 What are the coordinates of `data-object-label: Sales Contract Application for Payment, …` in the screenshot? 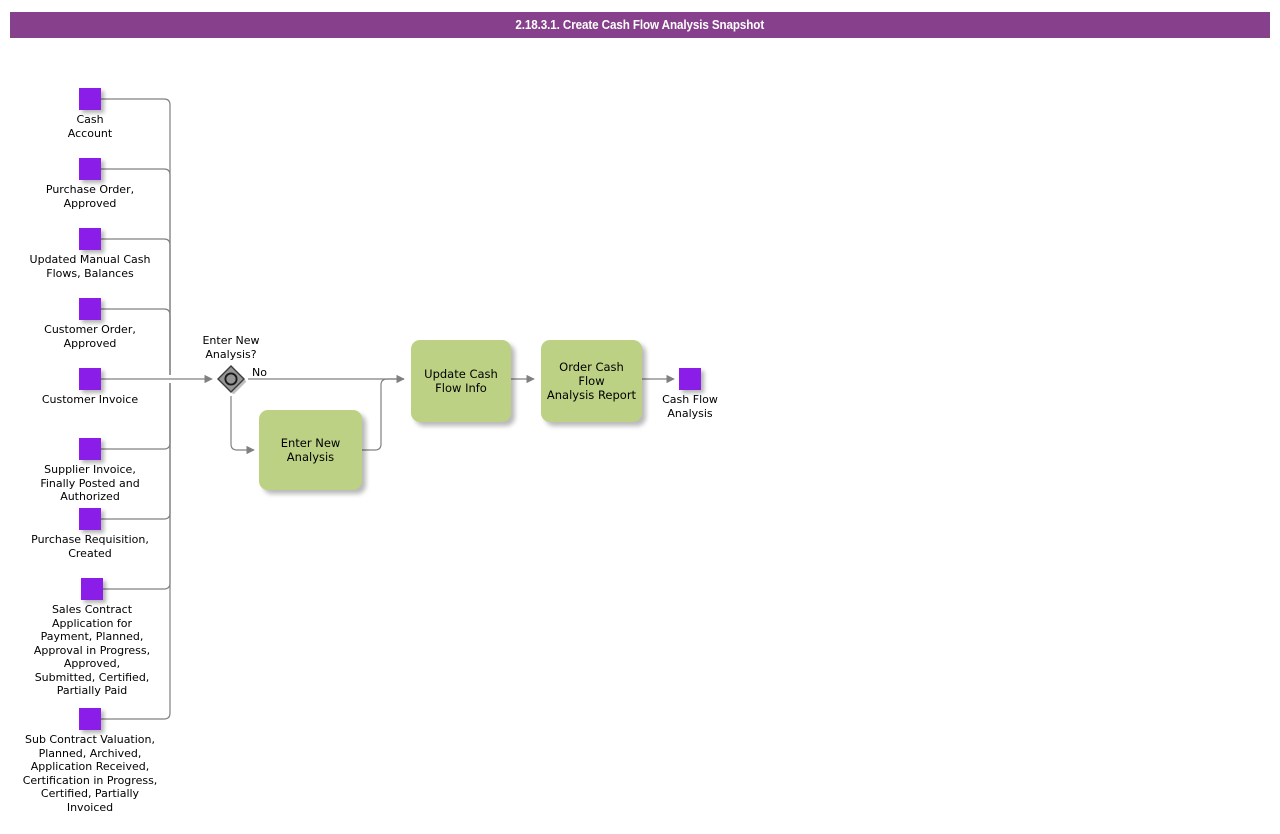 It's located at (92, 650).